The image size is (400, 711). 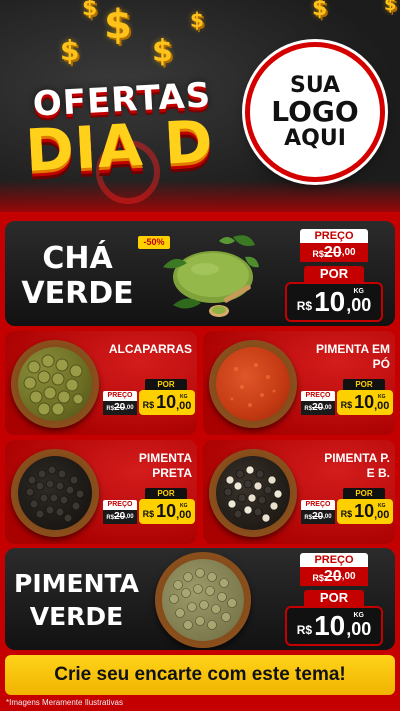 I want to click on product-title: PIMENTA EM PÓ, so click(x=344, y=357).